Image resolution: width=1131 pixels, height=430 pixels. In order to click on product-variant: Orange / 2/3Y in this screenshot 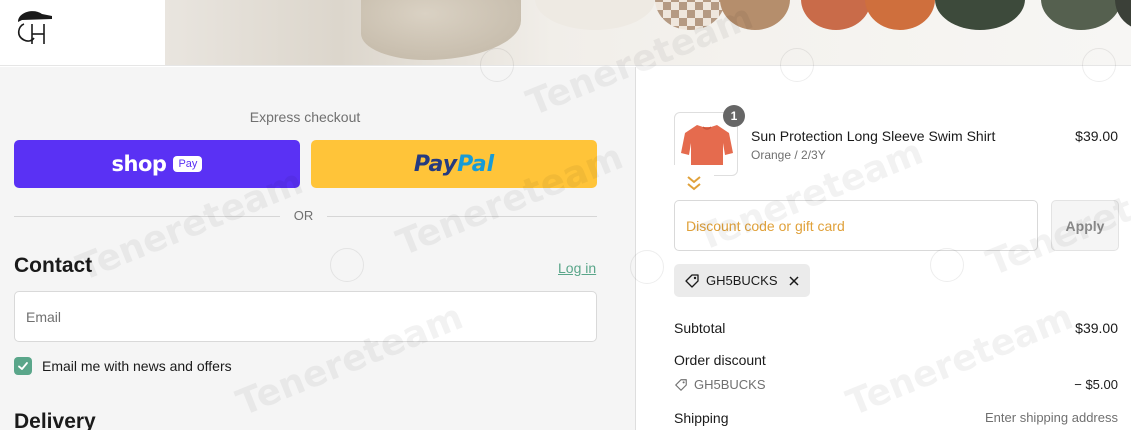, I will do `click(788, 155)`.